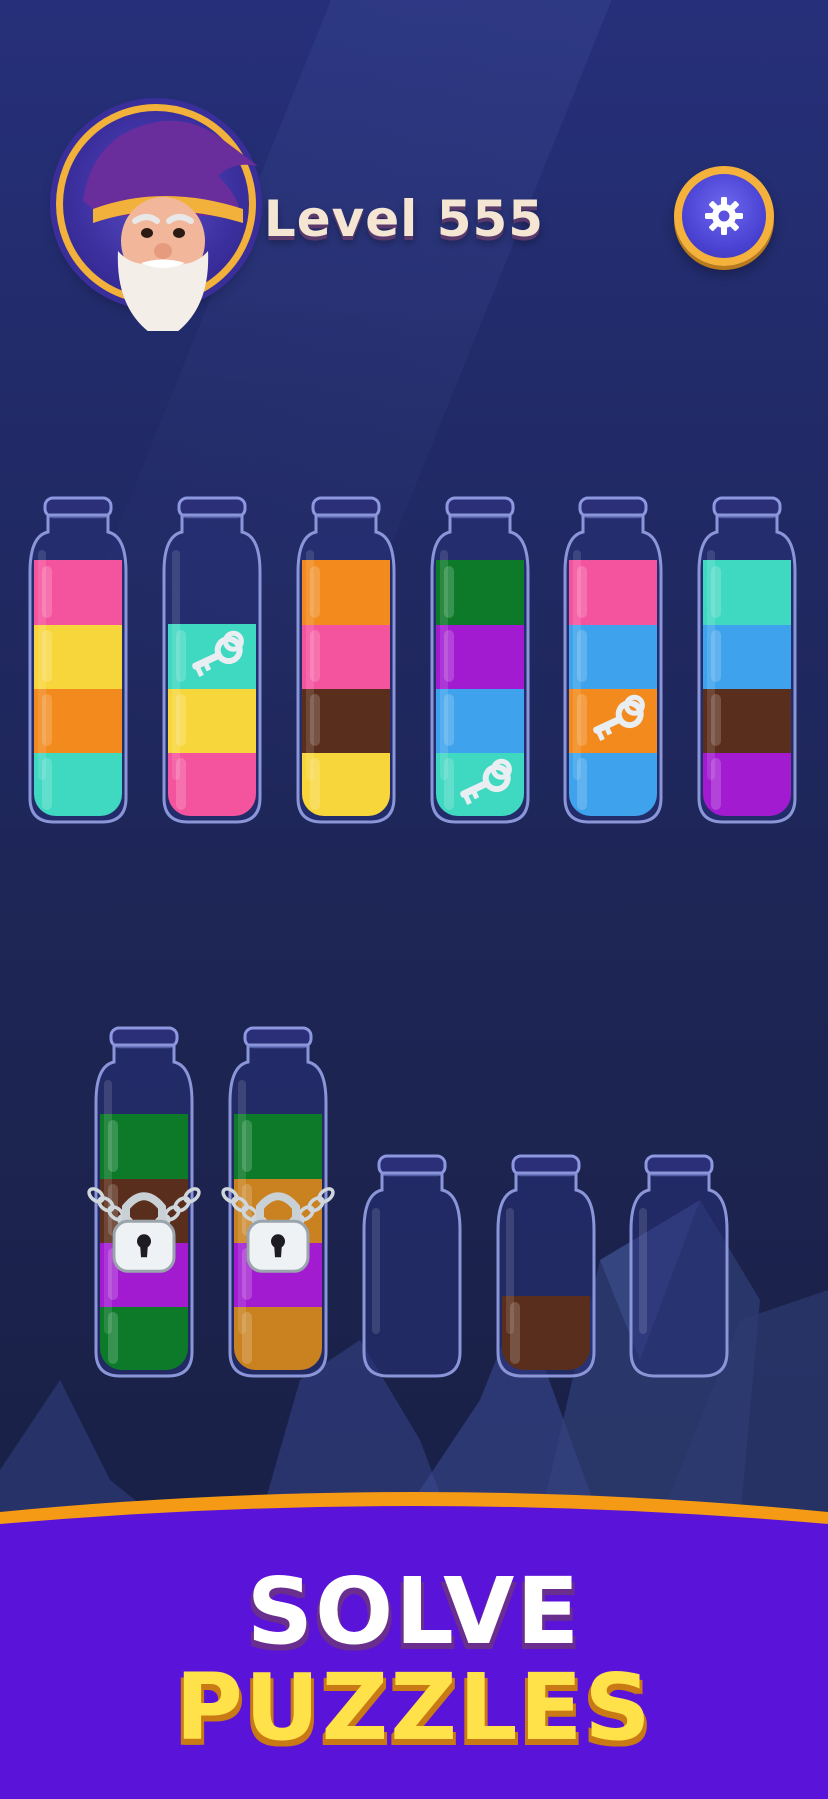  Describe the element at coordinates (414, 1707) in the screenshot. I see `banner-line-puzzles: PUZZLES` at that location.